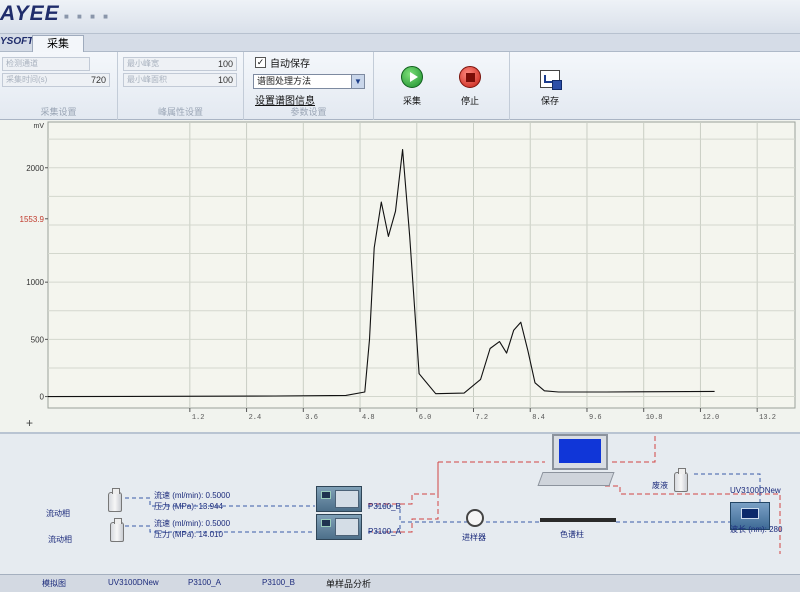  I want to click on y-tick-label: 0, so click(42, 397).